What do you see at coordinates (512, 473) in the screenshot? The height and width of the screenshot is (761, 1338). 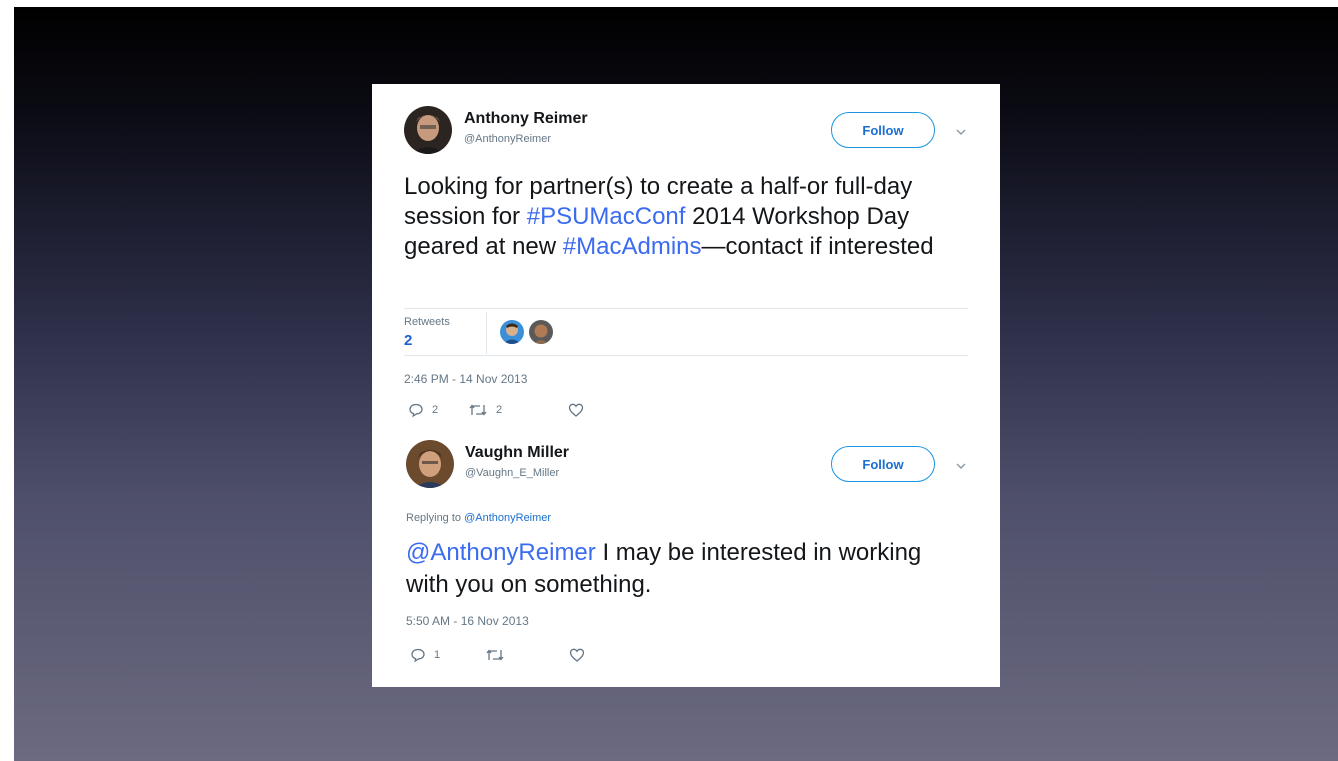 I see `vaughn-handle: @Vaughn_E_Miller` at bounding box center [512, 473].